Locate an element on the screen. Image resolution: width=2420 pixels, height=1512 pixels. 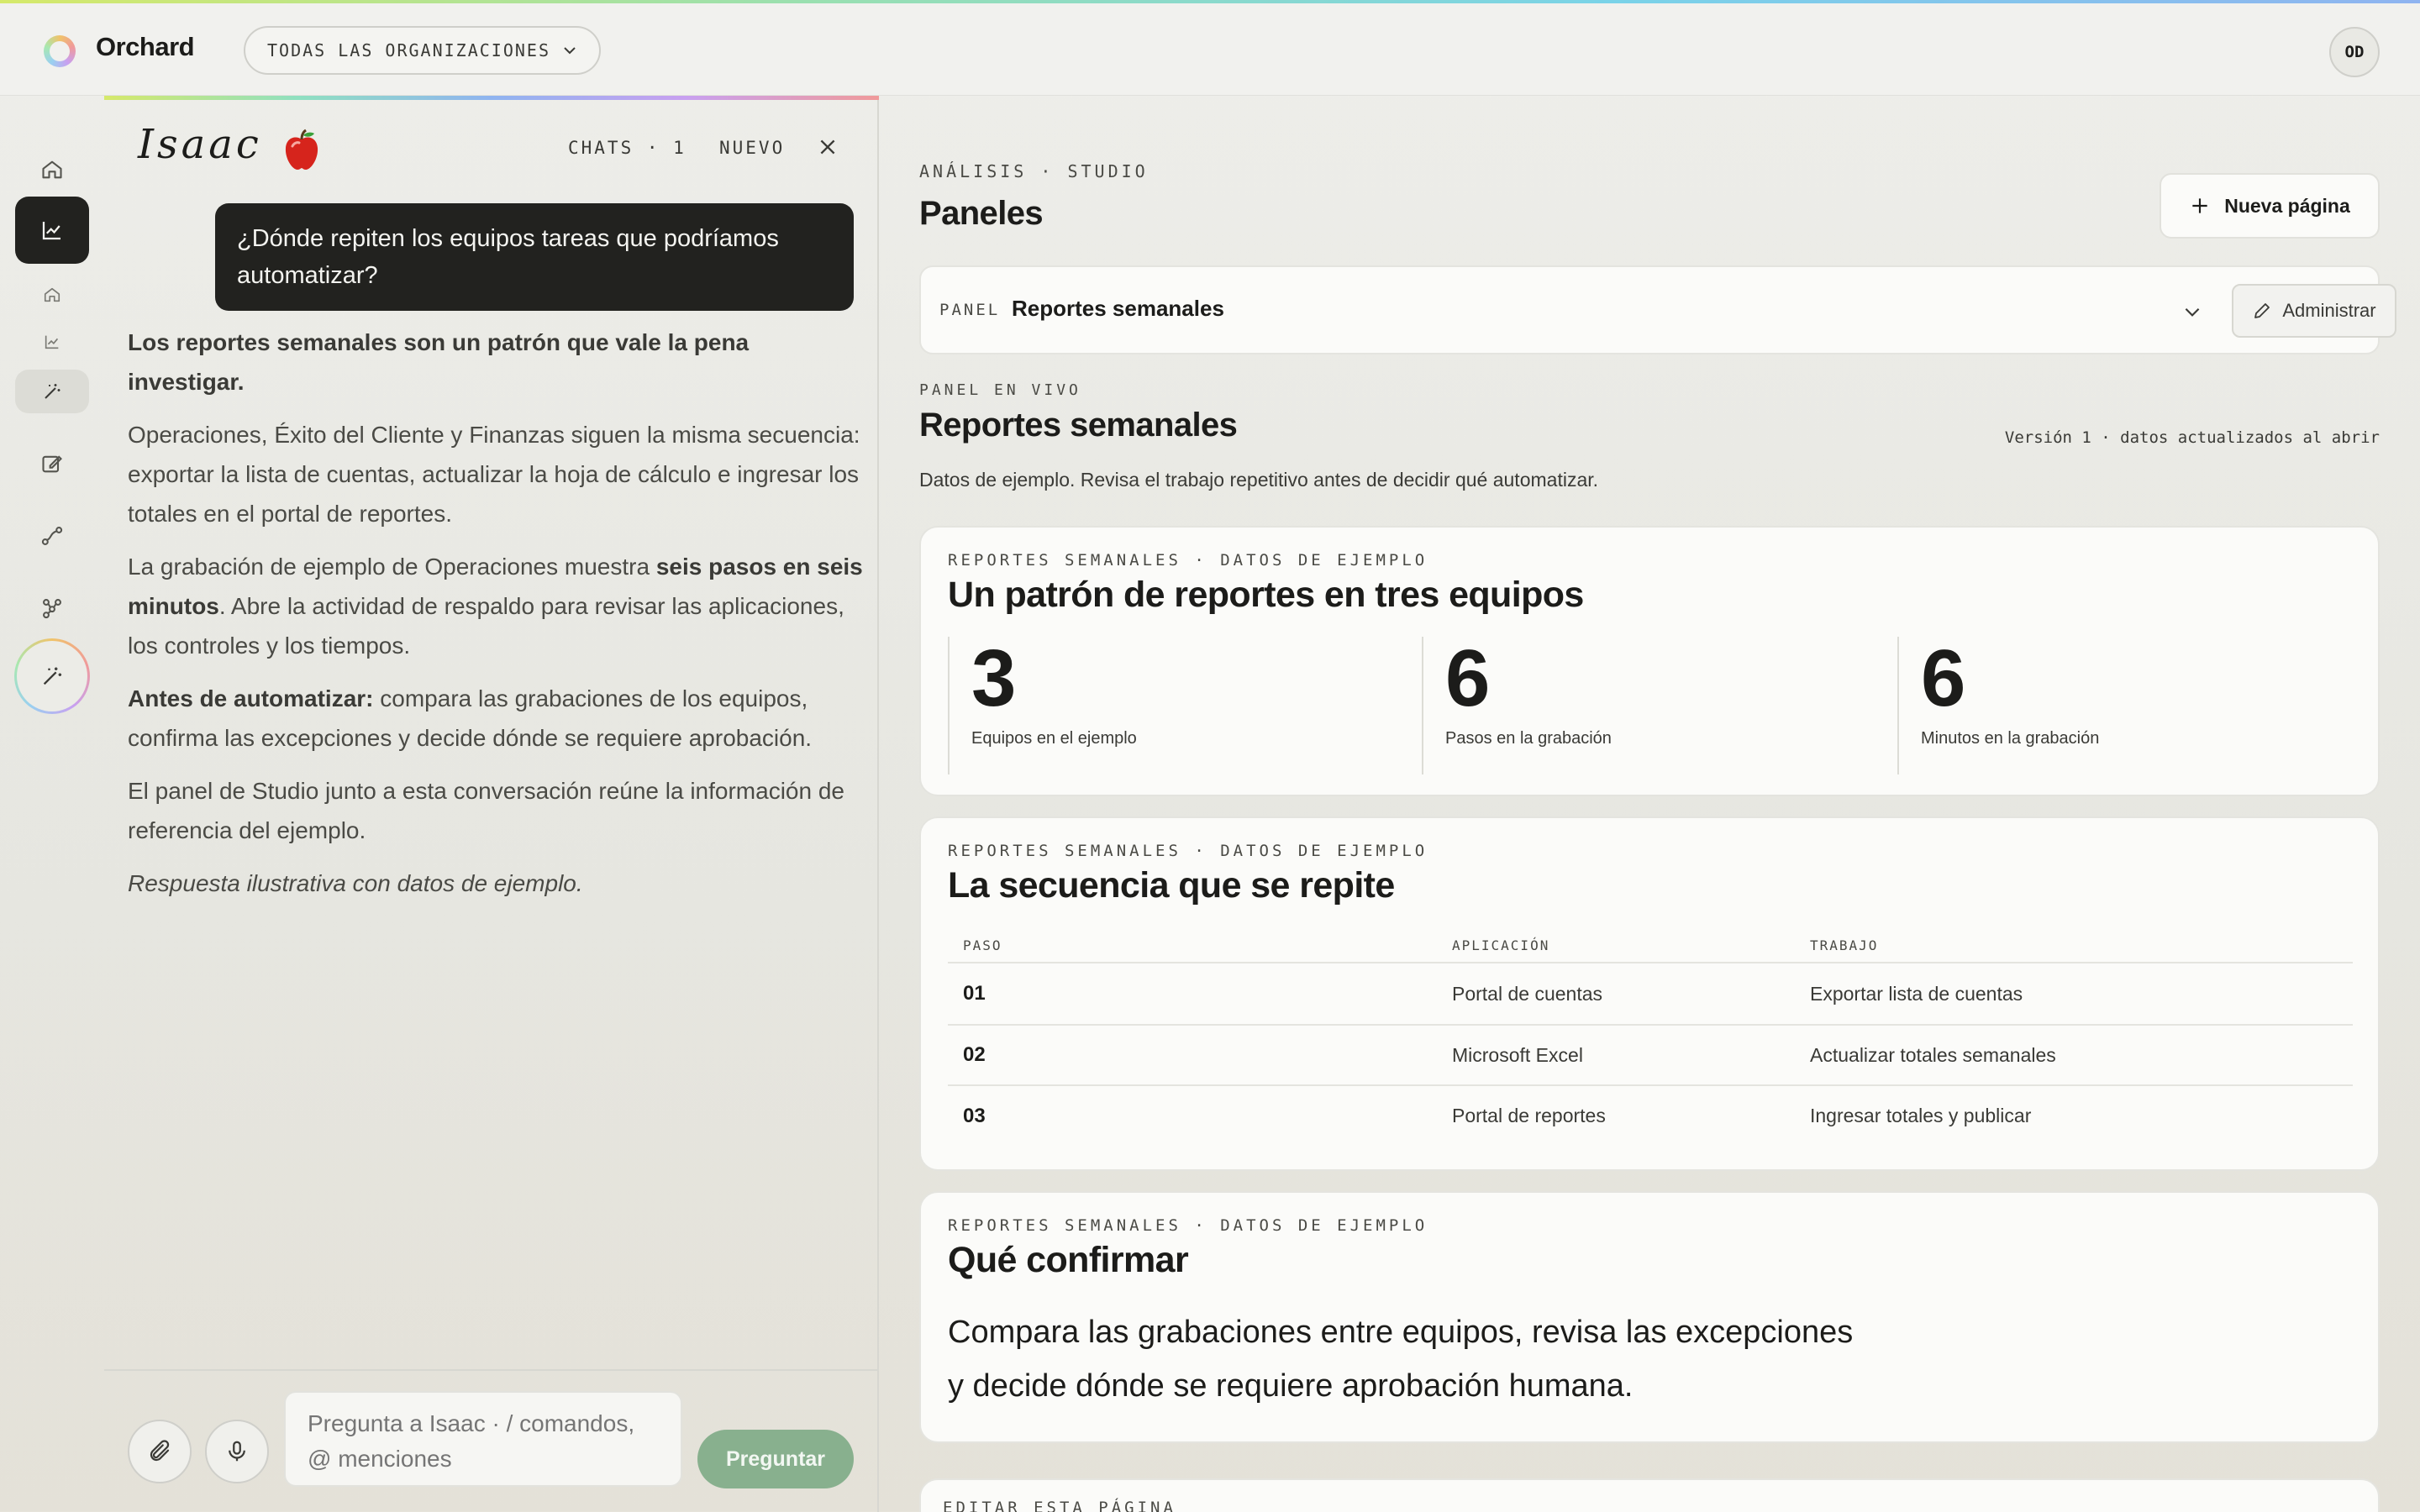
apple-icon is located at coordinates (301, 149).